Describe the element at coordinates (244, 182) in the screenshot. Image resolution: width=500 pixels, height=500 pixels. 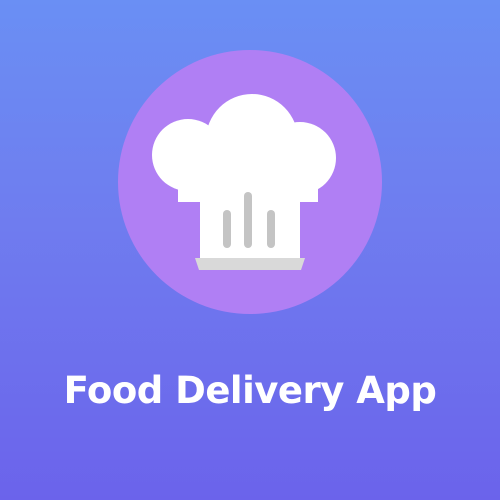
I see `chef-hat-icon` at that location.